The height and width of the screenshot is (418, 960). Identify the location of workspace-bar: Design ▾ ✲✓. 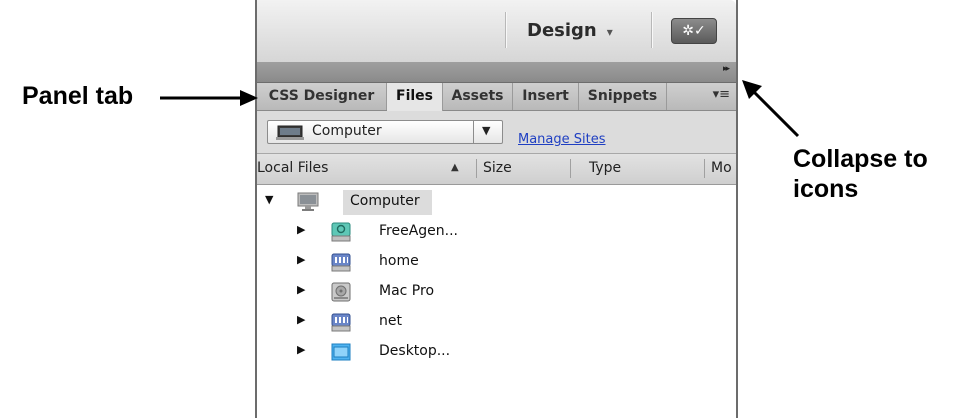
(496, 31).